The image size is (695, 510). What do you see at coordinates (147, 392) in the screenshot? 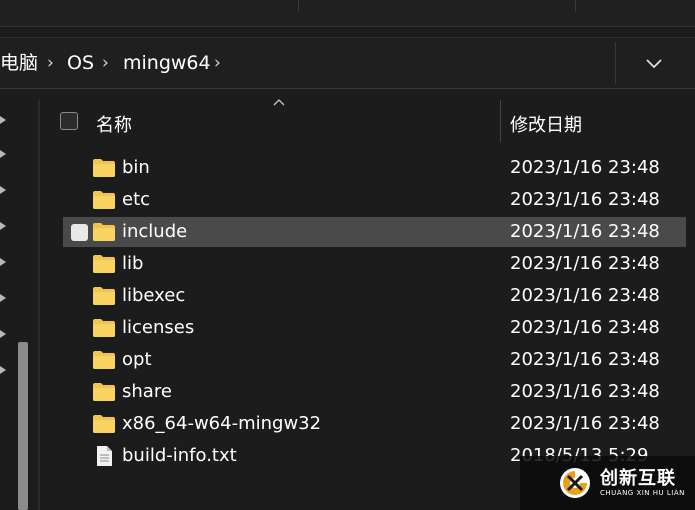
I see `file-name: share` at bounding box center [147, 392].